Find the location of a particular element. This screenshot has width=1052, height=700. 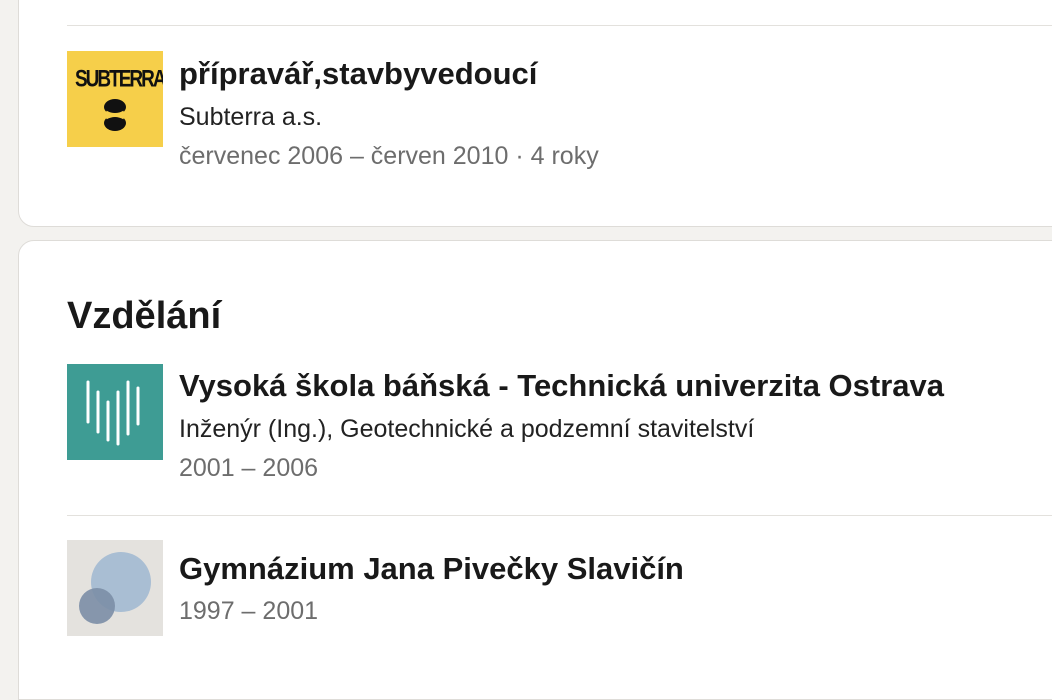

job-dates: červenec 2006 – červen 2010 · 4 roky is located at coordinates (389, 156).